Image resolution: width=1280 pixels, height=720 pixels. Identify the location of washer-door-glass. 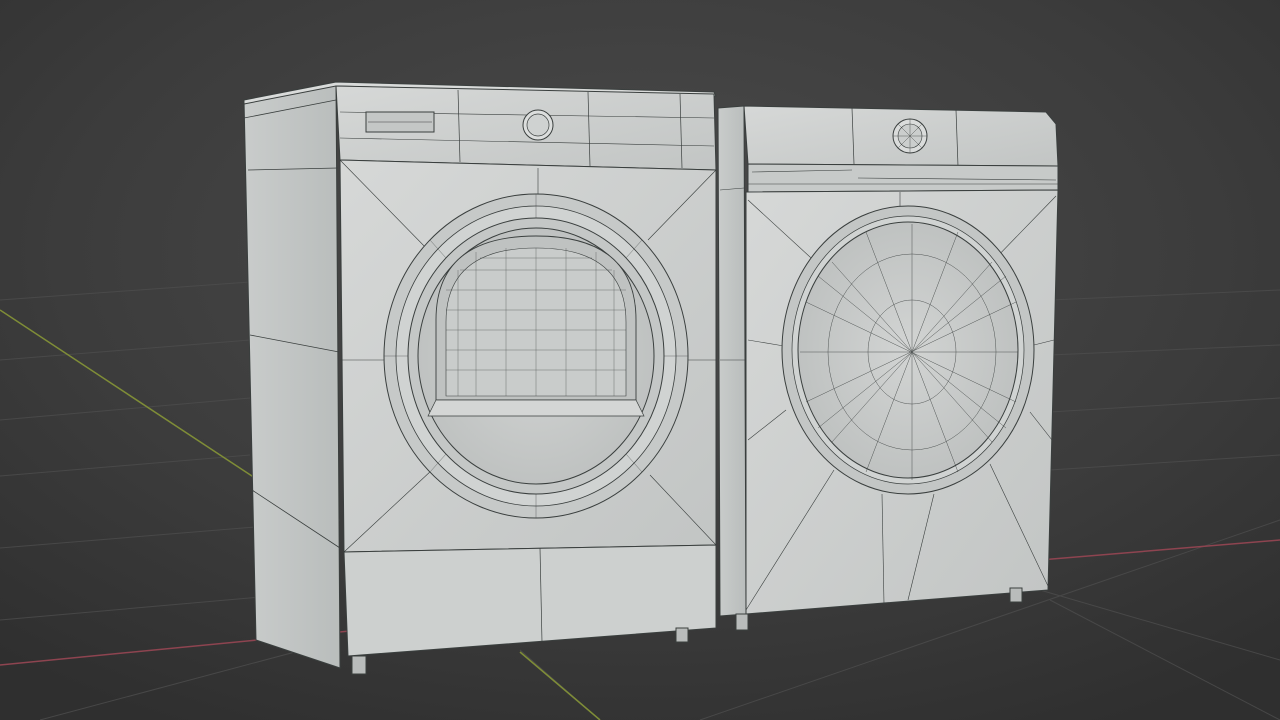
(908, 350).